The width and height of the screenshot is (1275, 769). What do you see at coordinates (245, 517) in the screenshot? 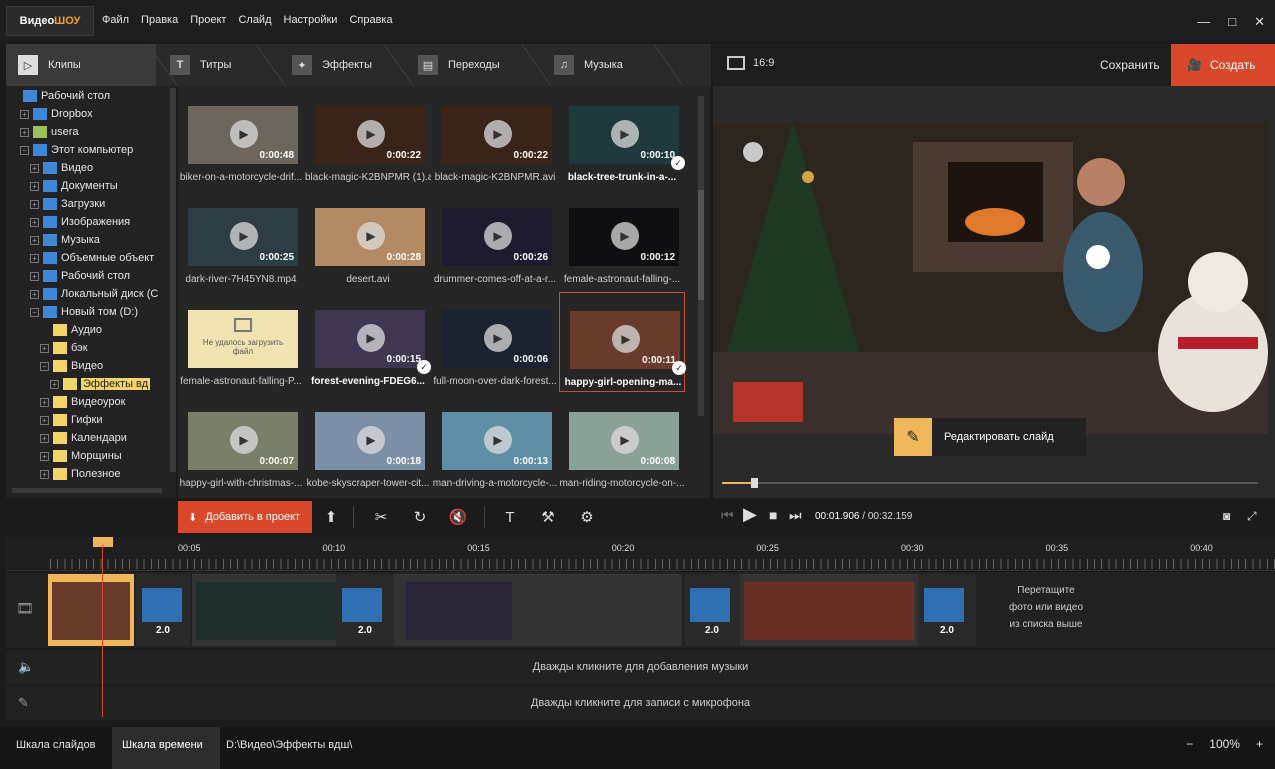
I see `add-to-project-button: ⬇ Добавить в проект` at bounding box center [245, 517].